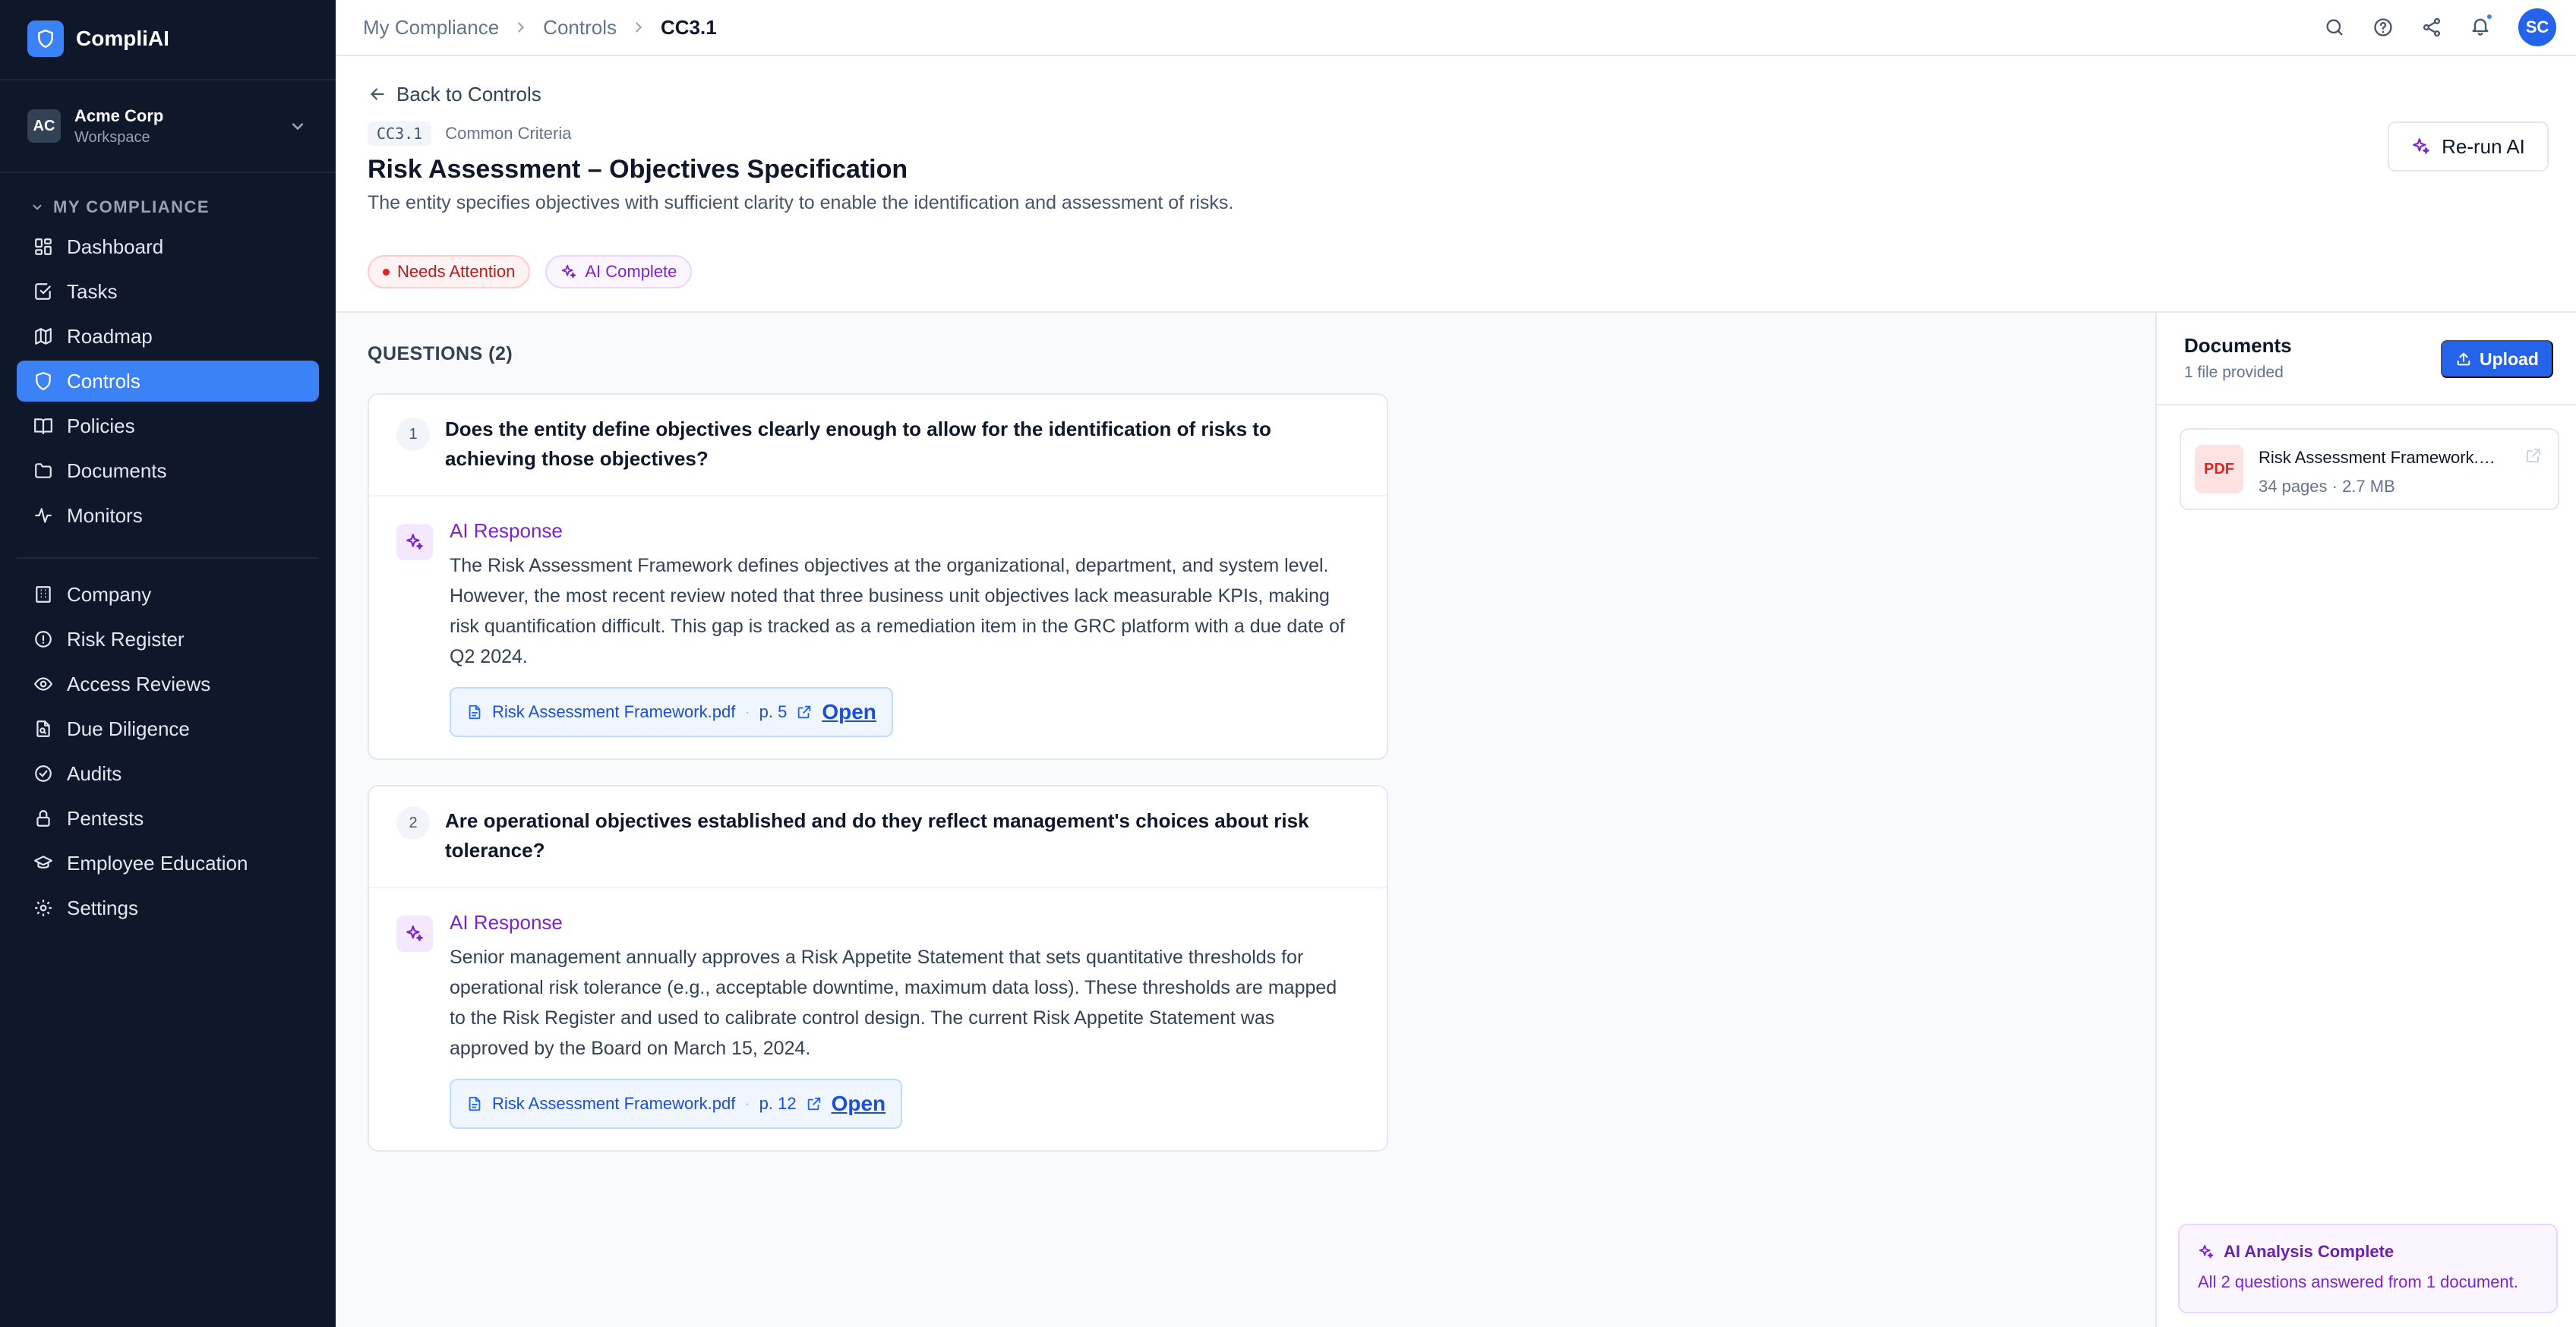 Image resolution: width=2576 pixels, height=1327 pixels. Describe the element at coordinates (46, 38) in the screenshot. I see `brand-logo-shield-icon` at that location.